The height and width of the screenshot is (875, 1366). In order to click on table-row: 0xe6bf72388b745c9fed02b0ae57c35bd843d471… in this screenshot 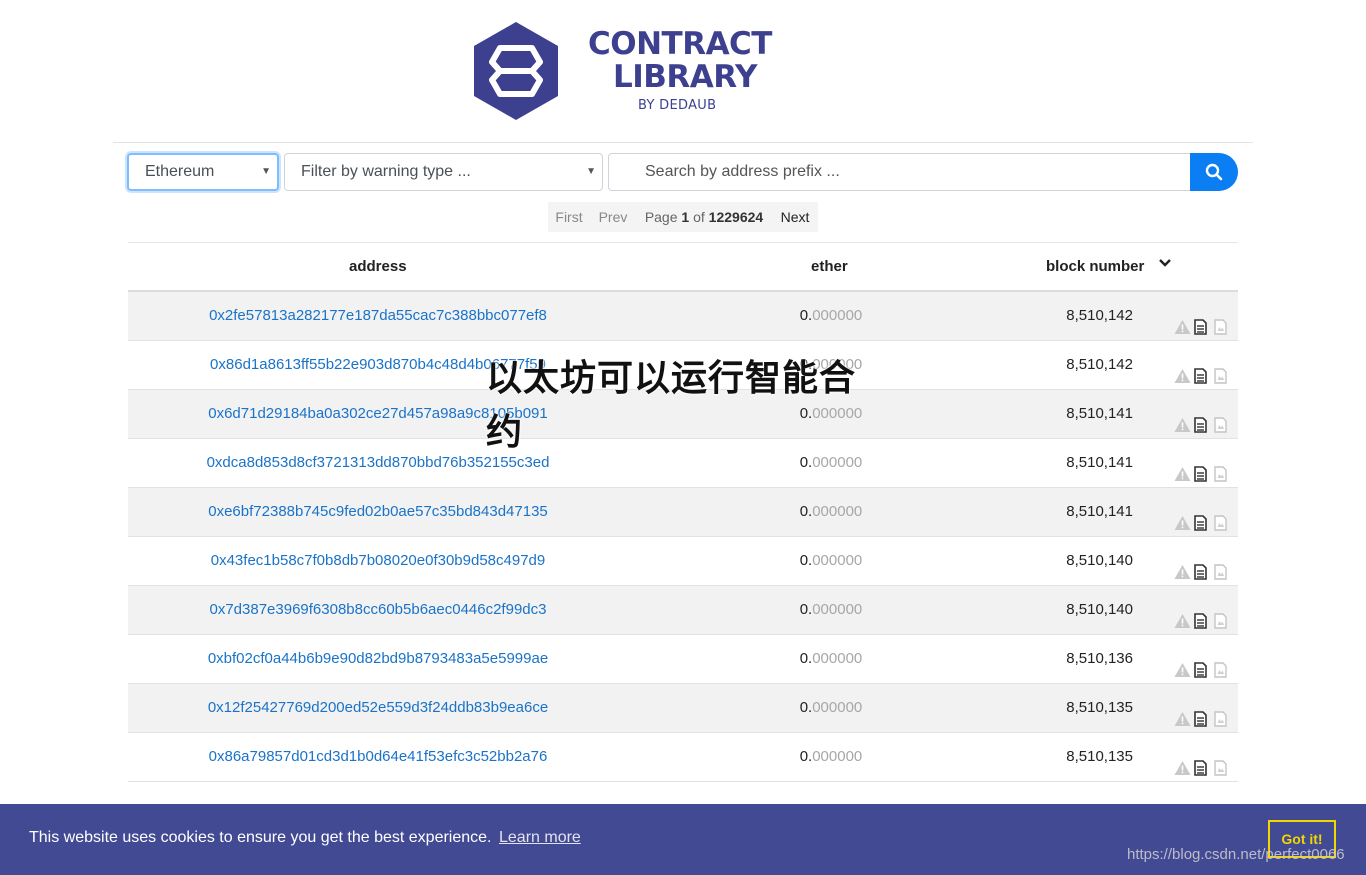, I will do `click(683, 512)`.